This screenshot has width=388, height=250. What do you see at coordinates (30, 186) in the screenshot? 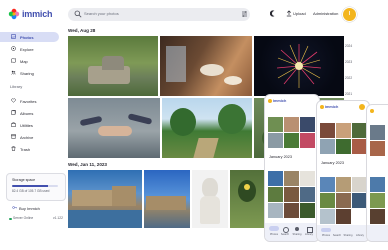
I see `storage-progress-fill` at bounding box center [30, 186].